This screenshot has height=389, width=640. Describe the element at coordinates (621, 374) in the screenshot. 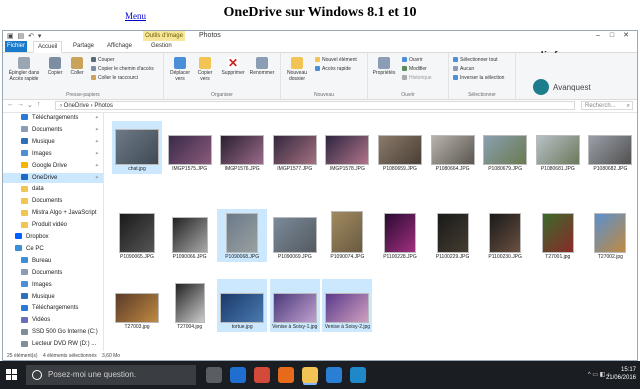

I see `clock: 15:17 21/06/2016` at that location.